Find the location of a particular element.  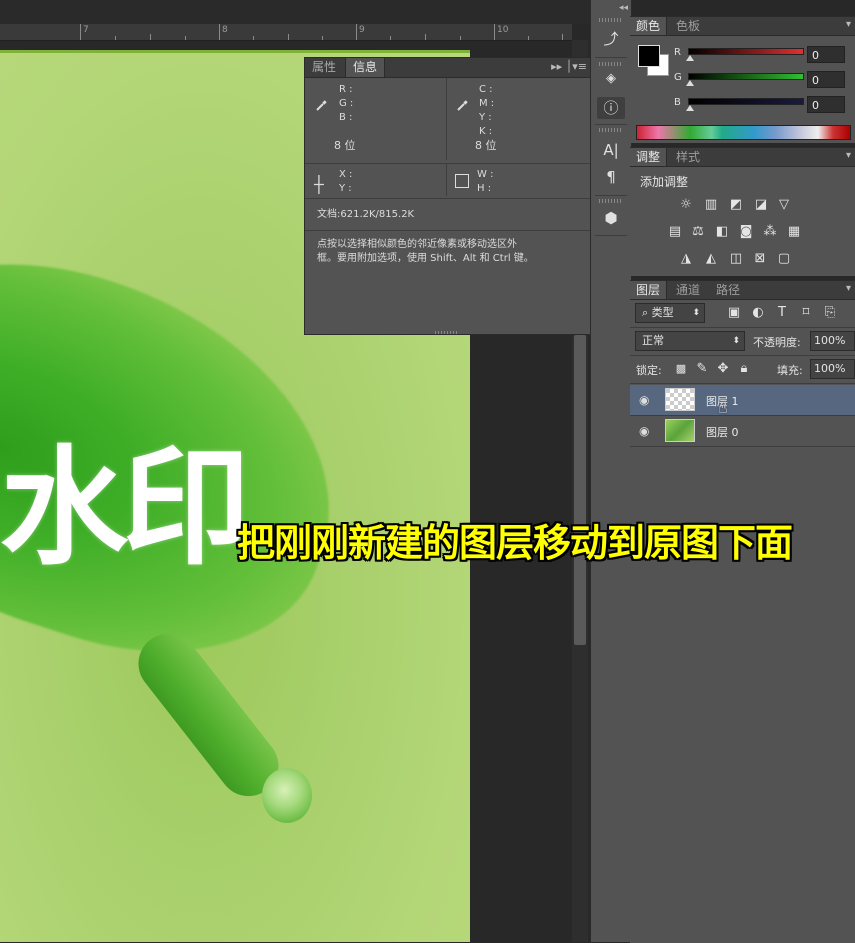

lock-position-icon: ✥ is located at coordinates (723, 369).